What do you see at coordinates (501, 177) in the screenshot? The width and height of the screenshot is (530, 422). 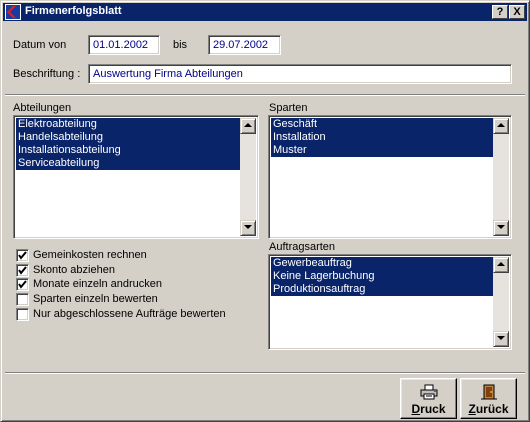 I see `sparten-scrollbar` at bounding box center [501, 177].